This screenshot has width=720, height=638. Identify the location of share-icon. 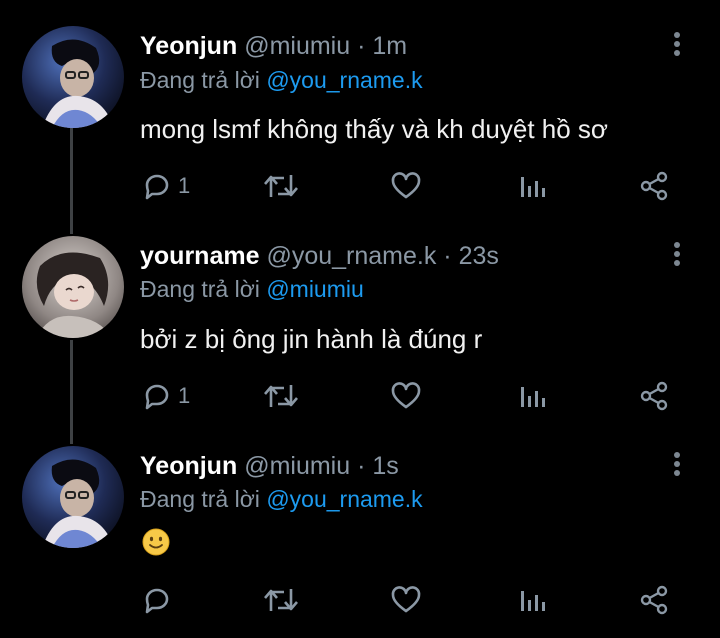
(654, 600).